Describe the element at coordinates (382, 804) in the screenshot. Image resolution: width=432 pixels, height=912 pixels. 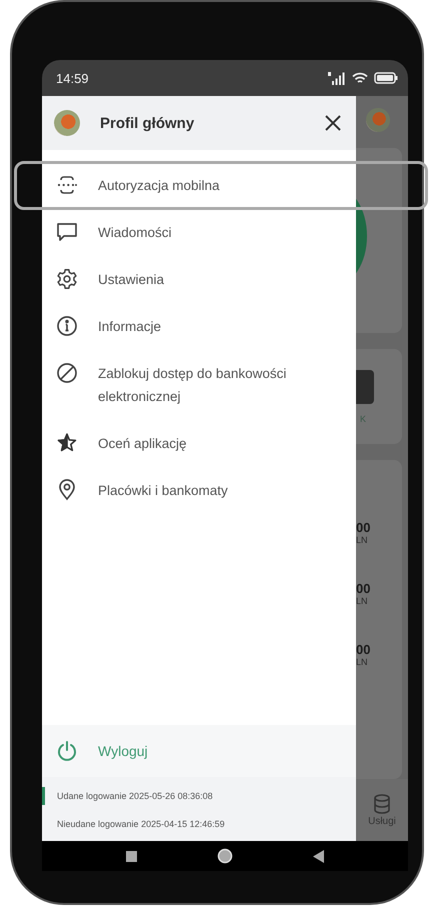
I see `database-icon` at that location.